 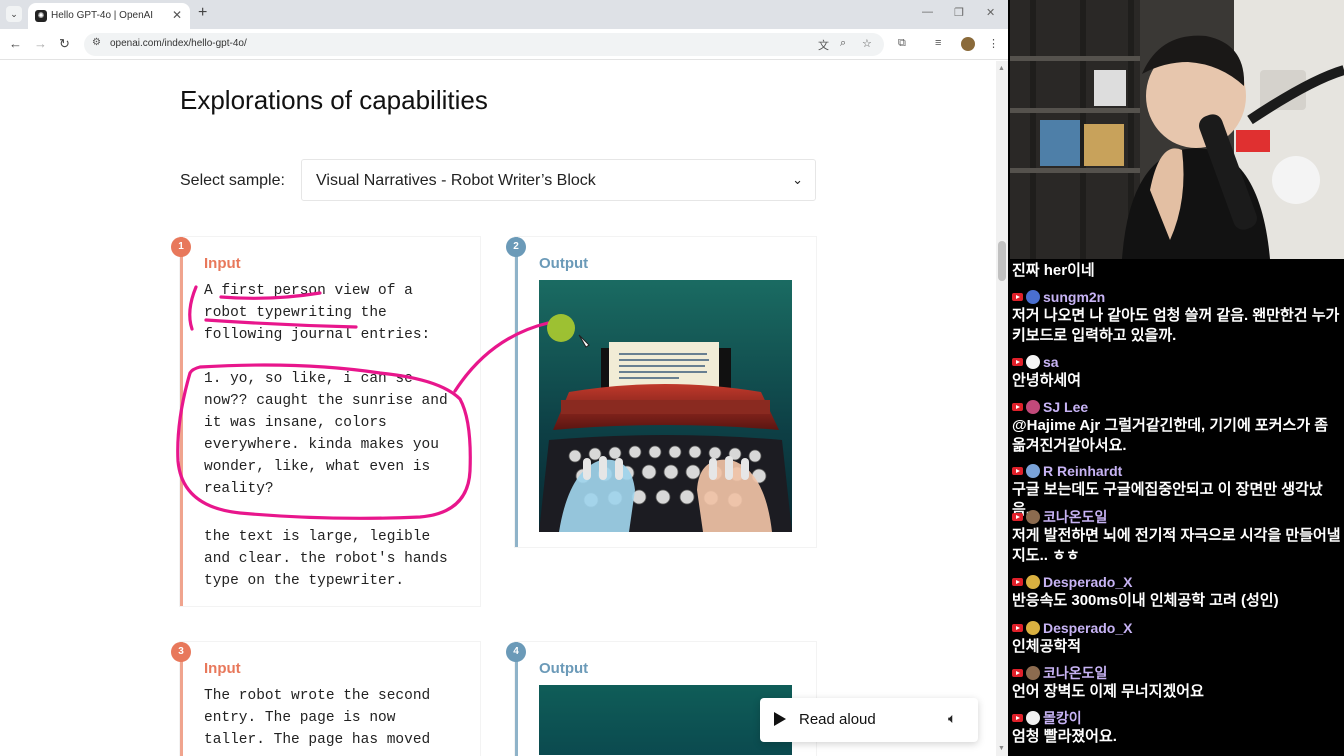 I want to click on chat-message: Desperado_X 인체공학적, so click(x=1177, y=638).